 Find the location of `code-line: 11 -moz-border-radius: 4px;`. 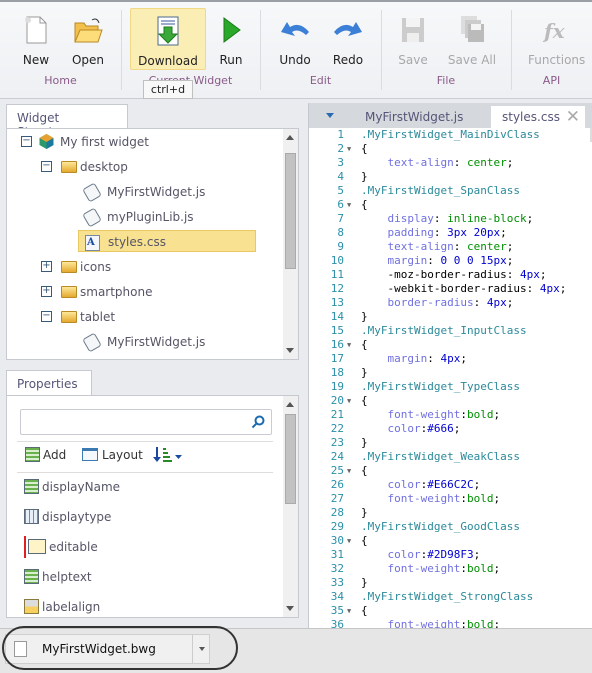

code-line: 11 -moz-border-radius: 4px; is located at coordinates (450, 275).